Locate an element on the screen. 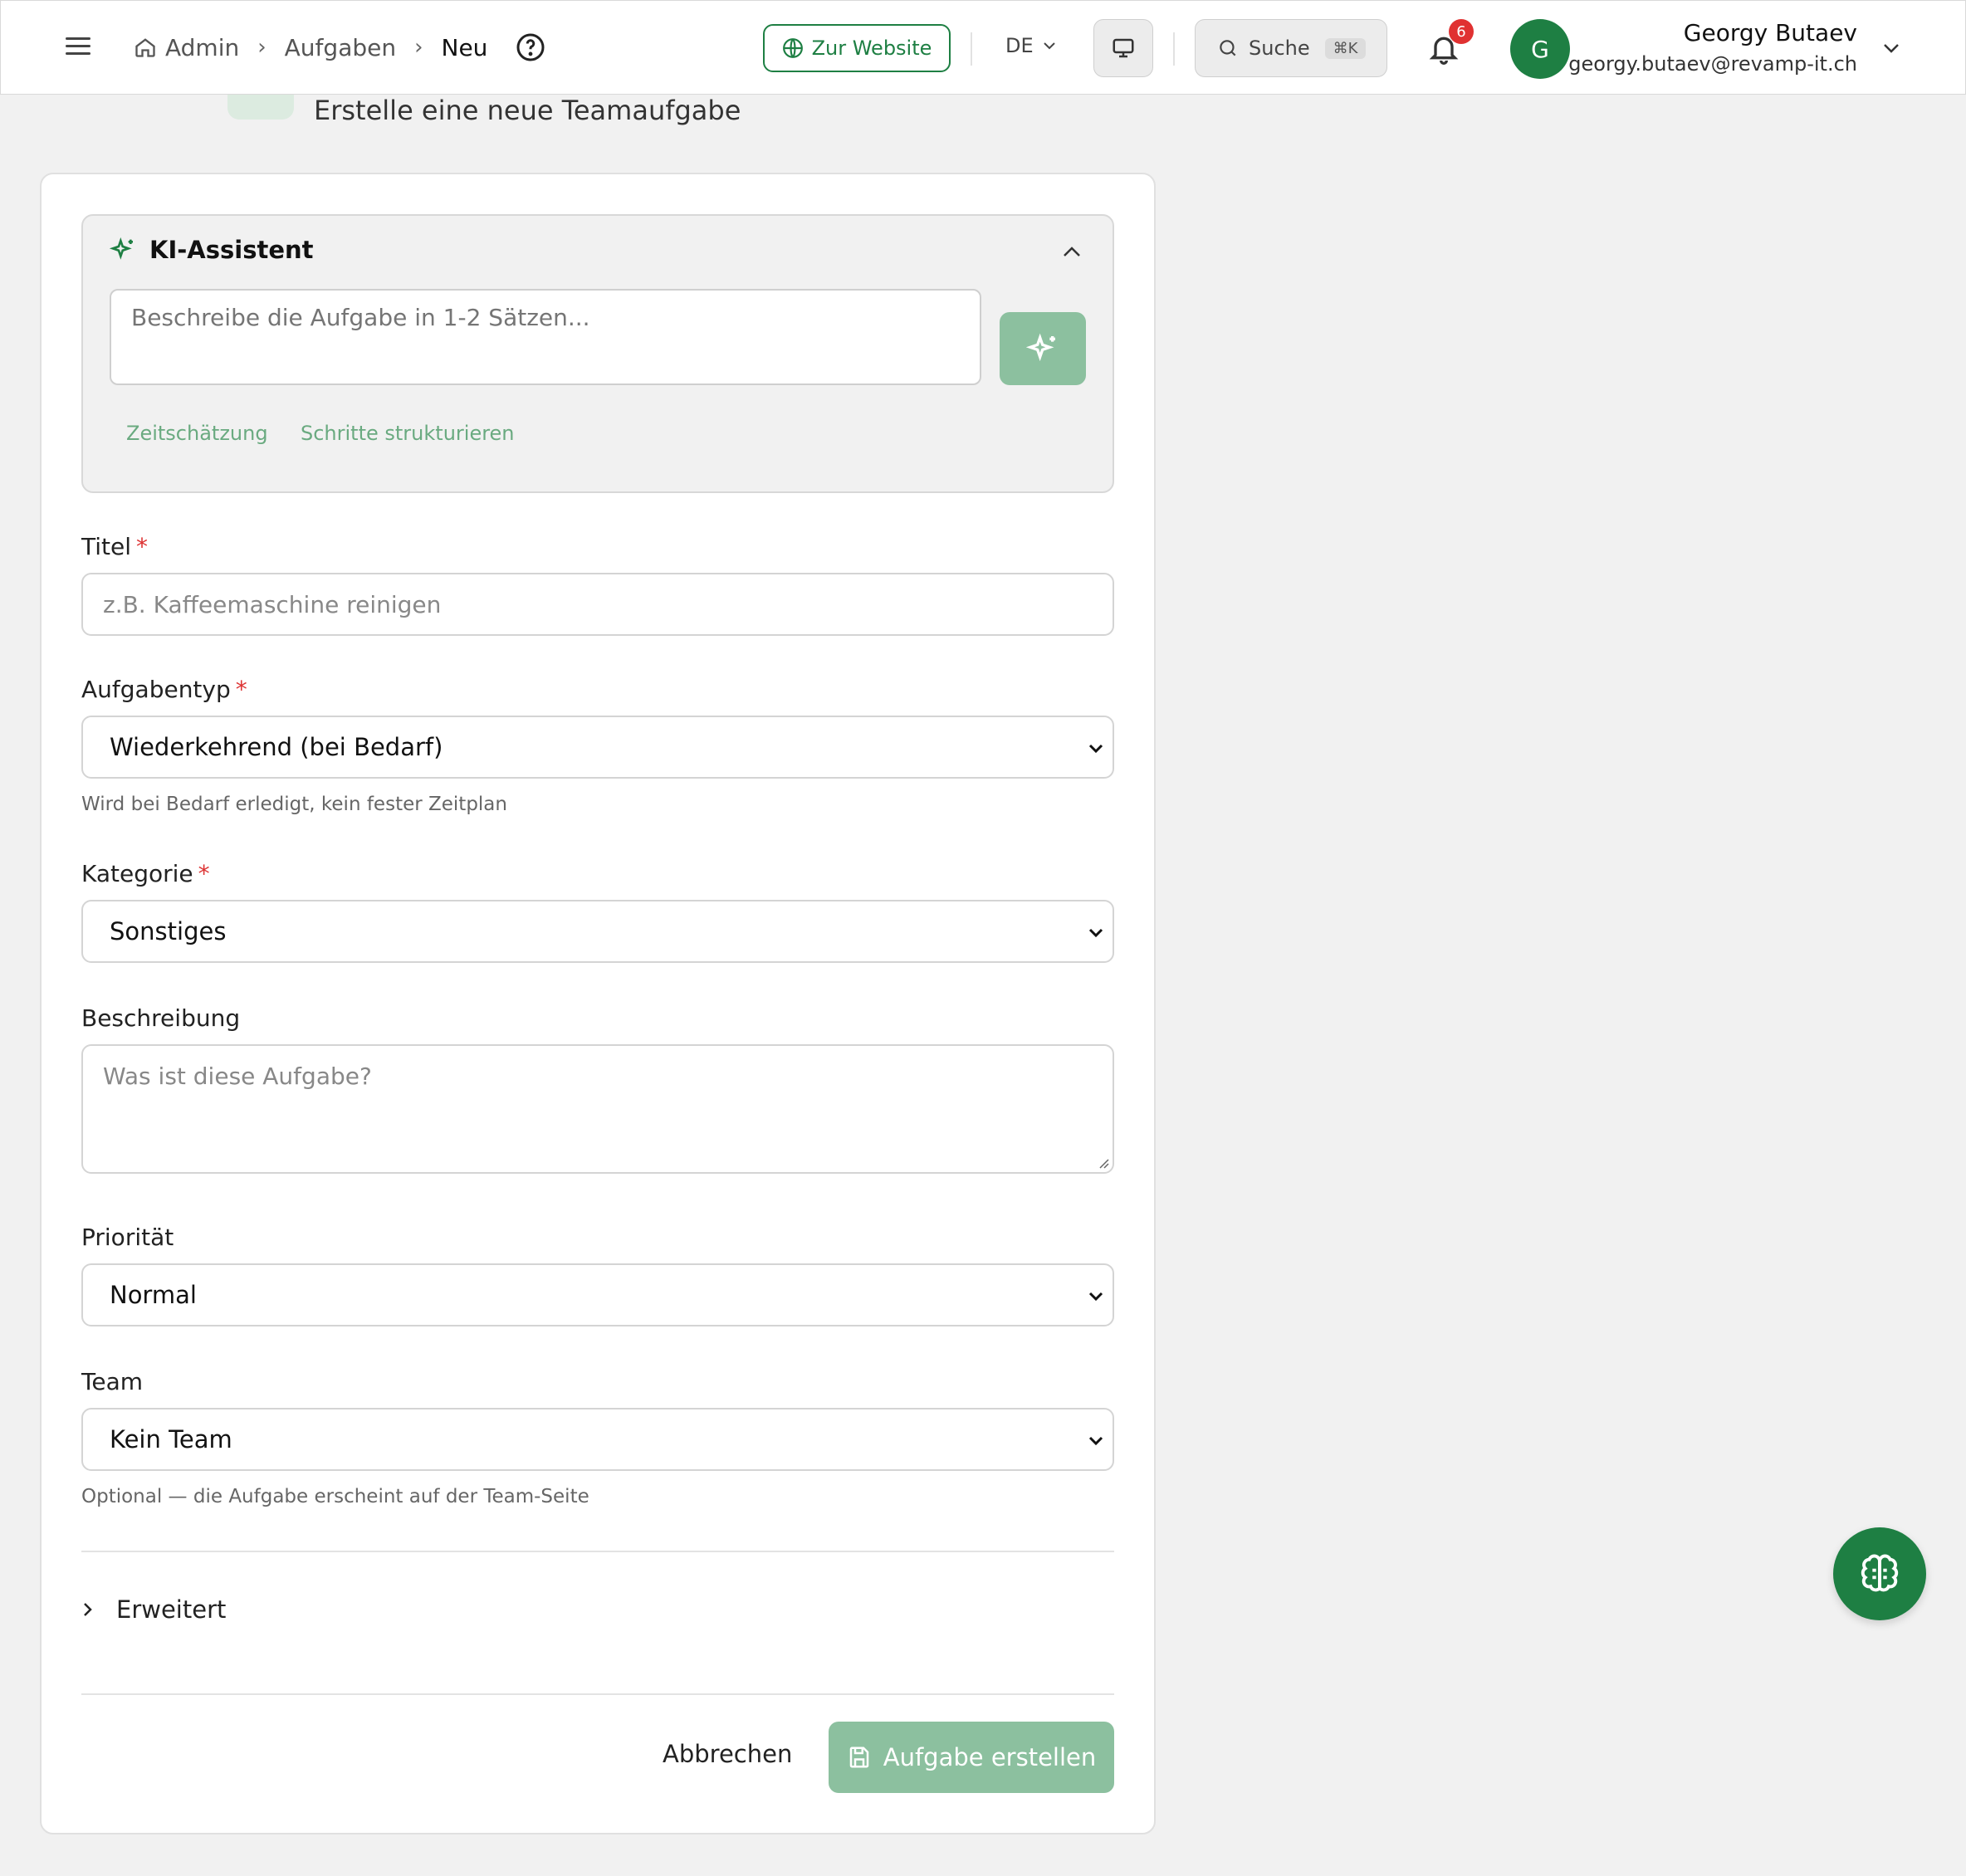 This screenshot has height=1876, width=1966. brain-icon is located at coordinates (1880, 1573).